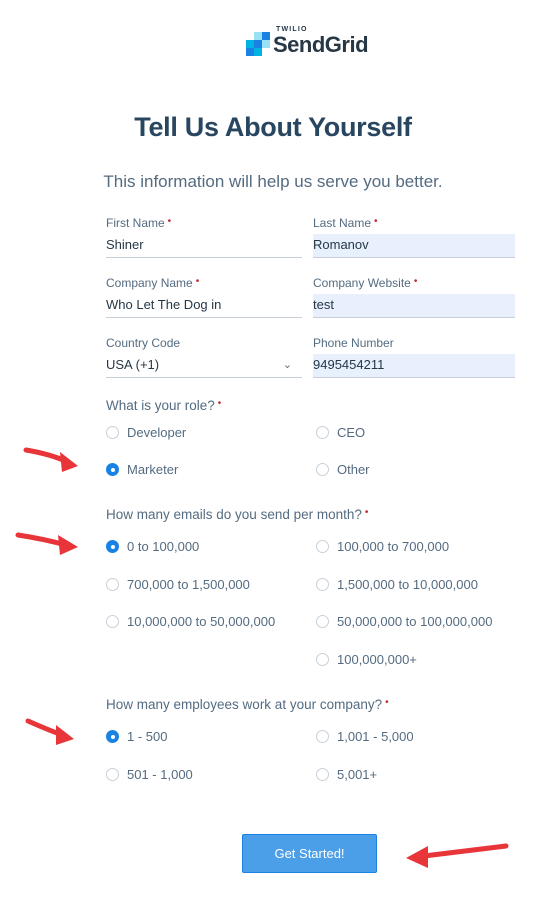 The height and width of the screenshot is (898, 547). What do you see at coordinates (414, 306) in the screenshot?
I see `company-website-input: test` at bounding box center [414, 306].